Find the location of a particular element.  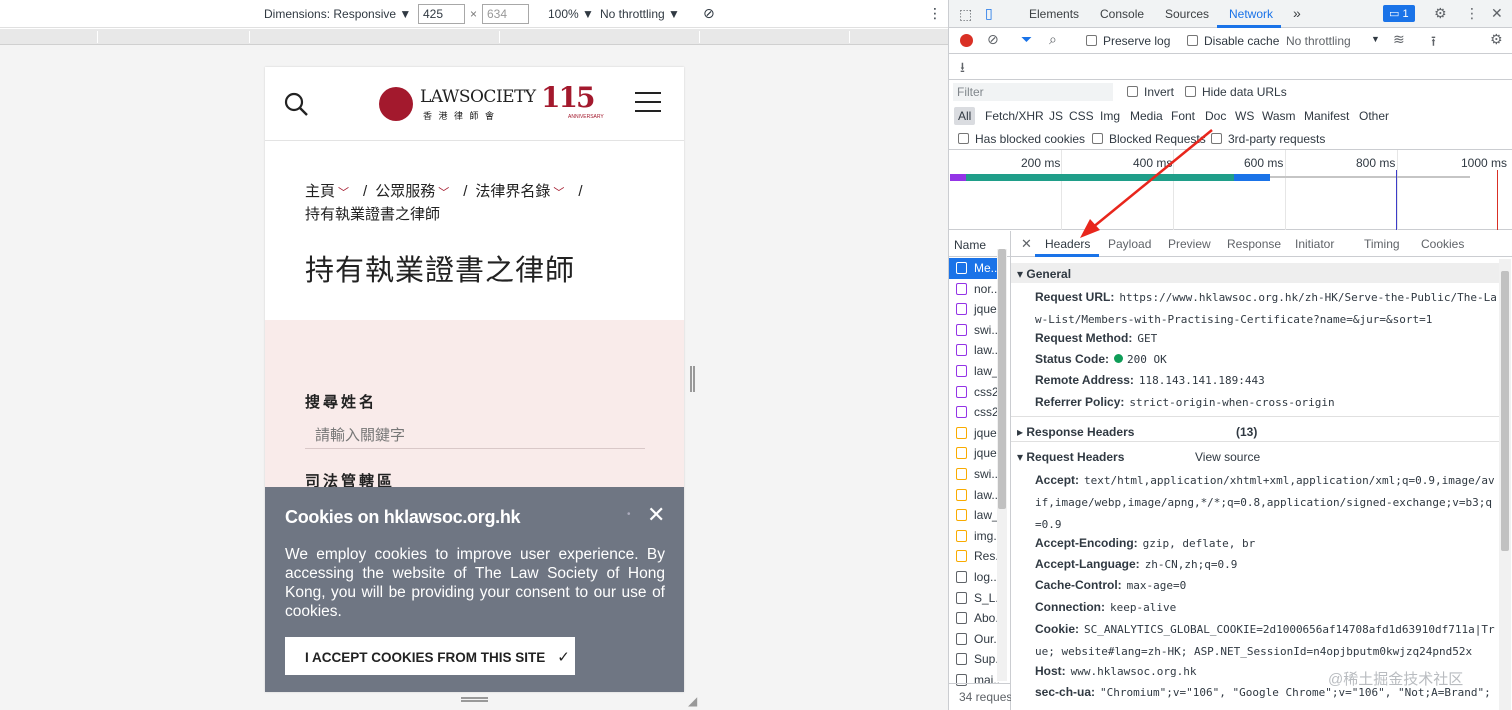

wifi-icon: ≋ is located at coordinates (1399, 39).